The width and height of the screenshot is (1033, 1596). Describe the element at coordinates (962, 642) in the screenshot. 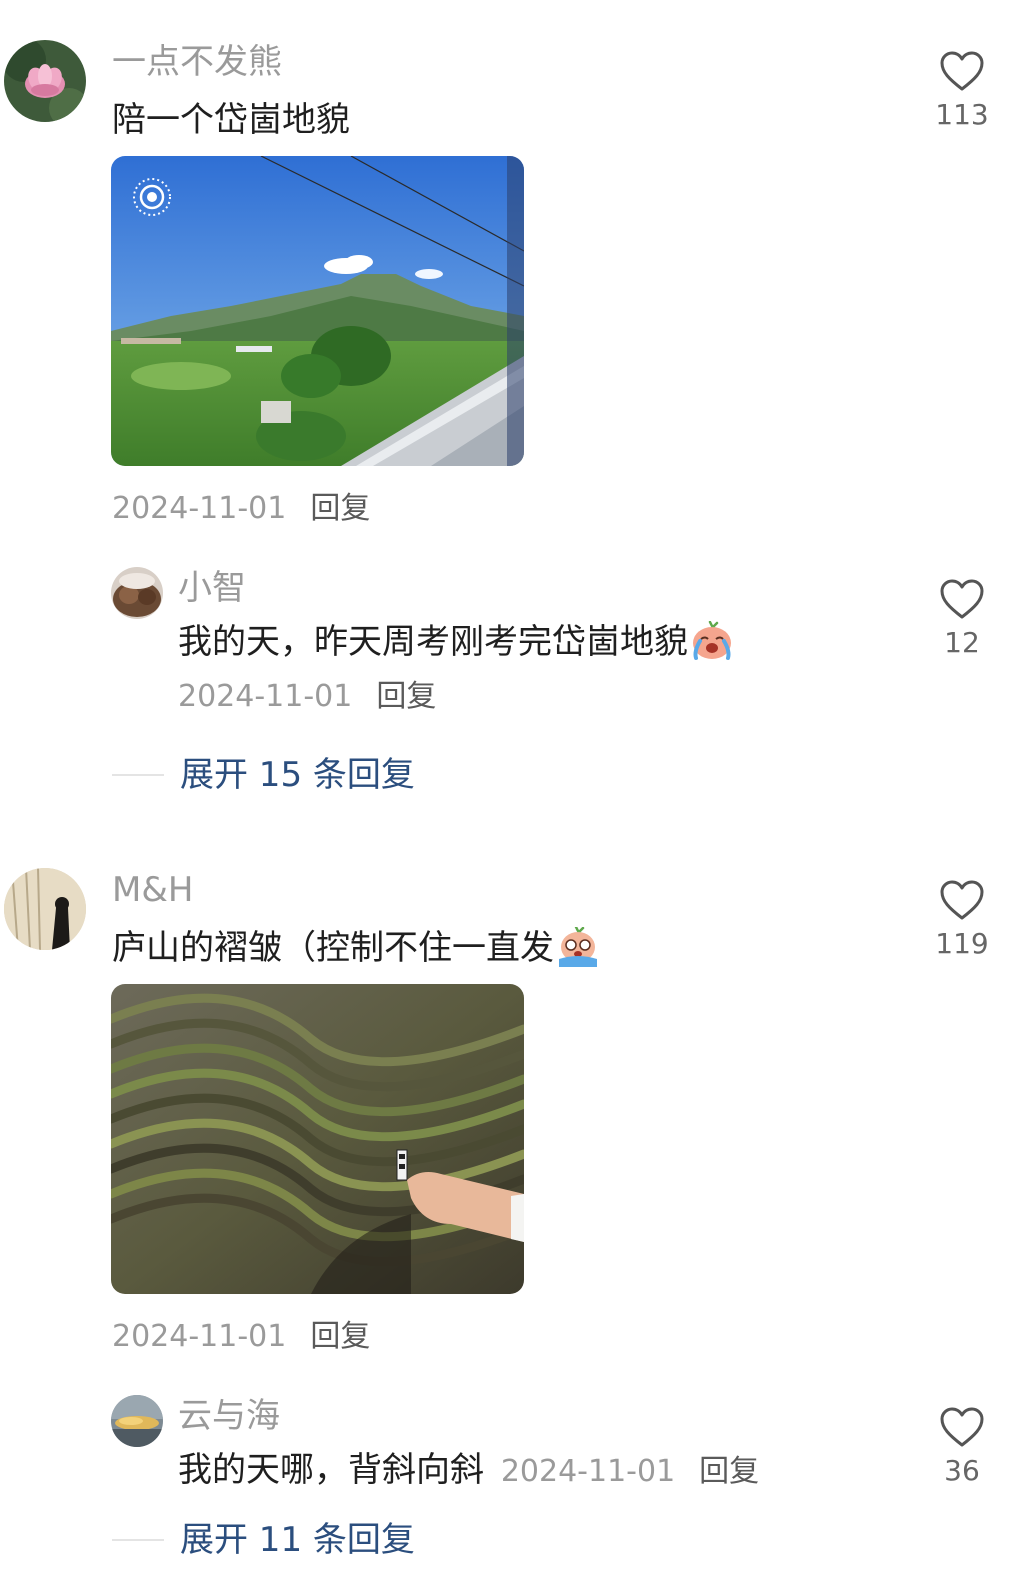

I see `like-count: 12` at that location.